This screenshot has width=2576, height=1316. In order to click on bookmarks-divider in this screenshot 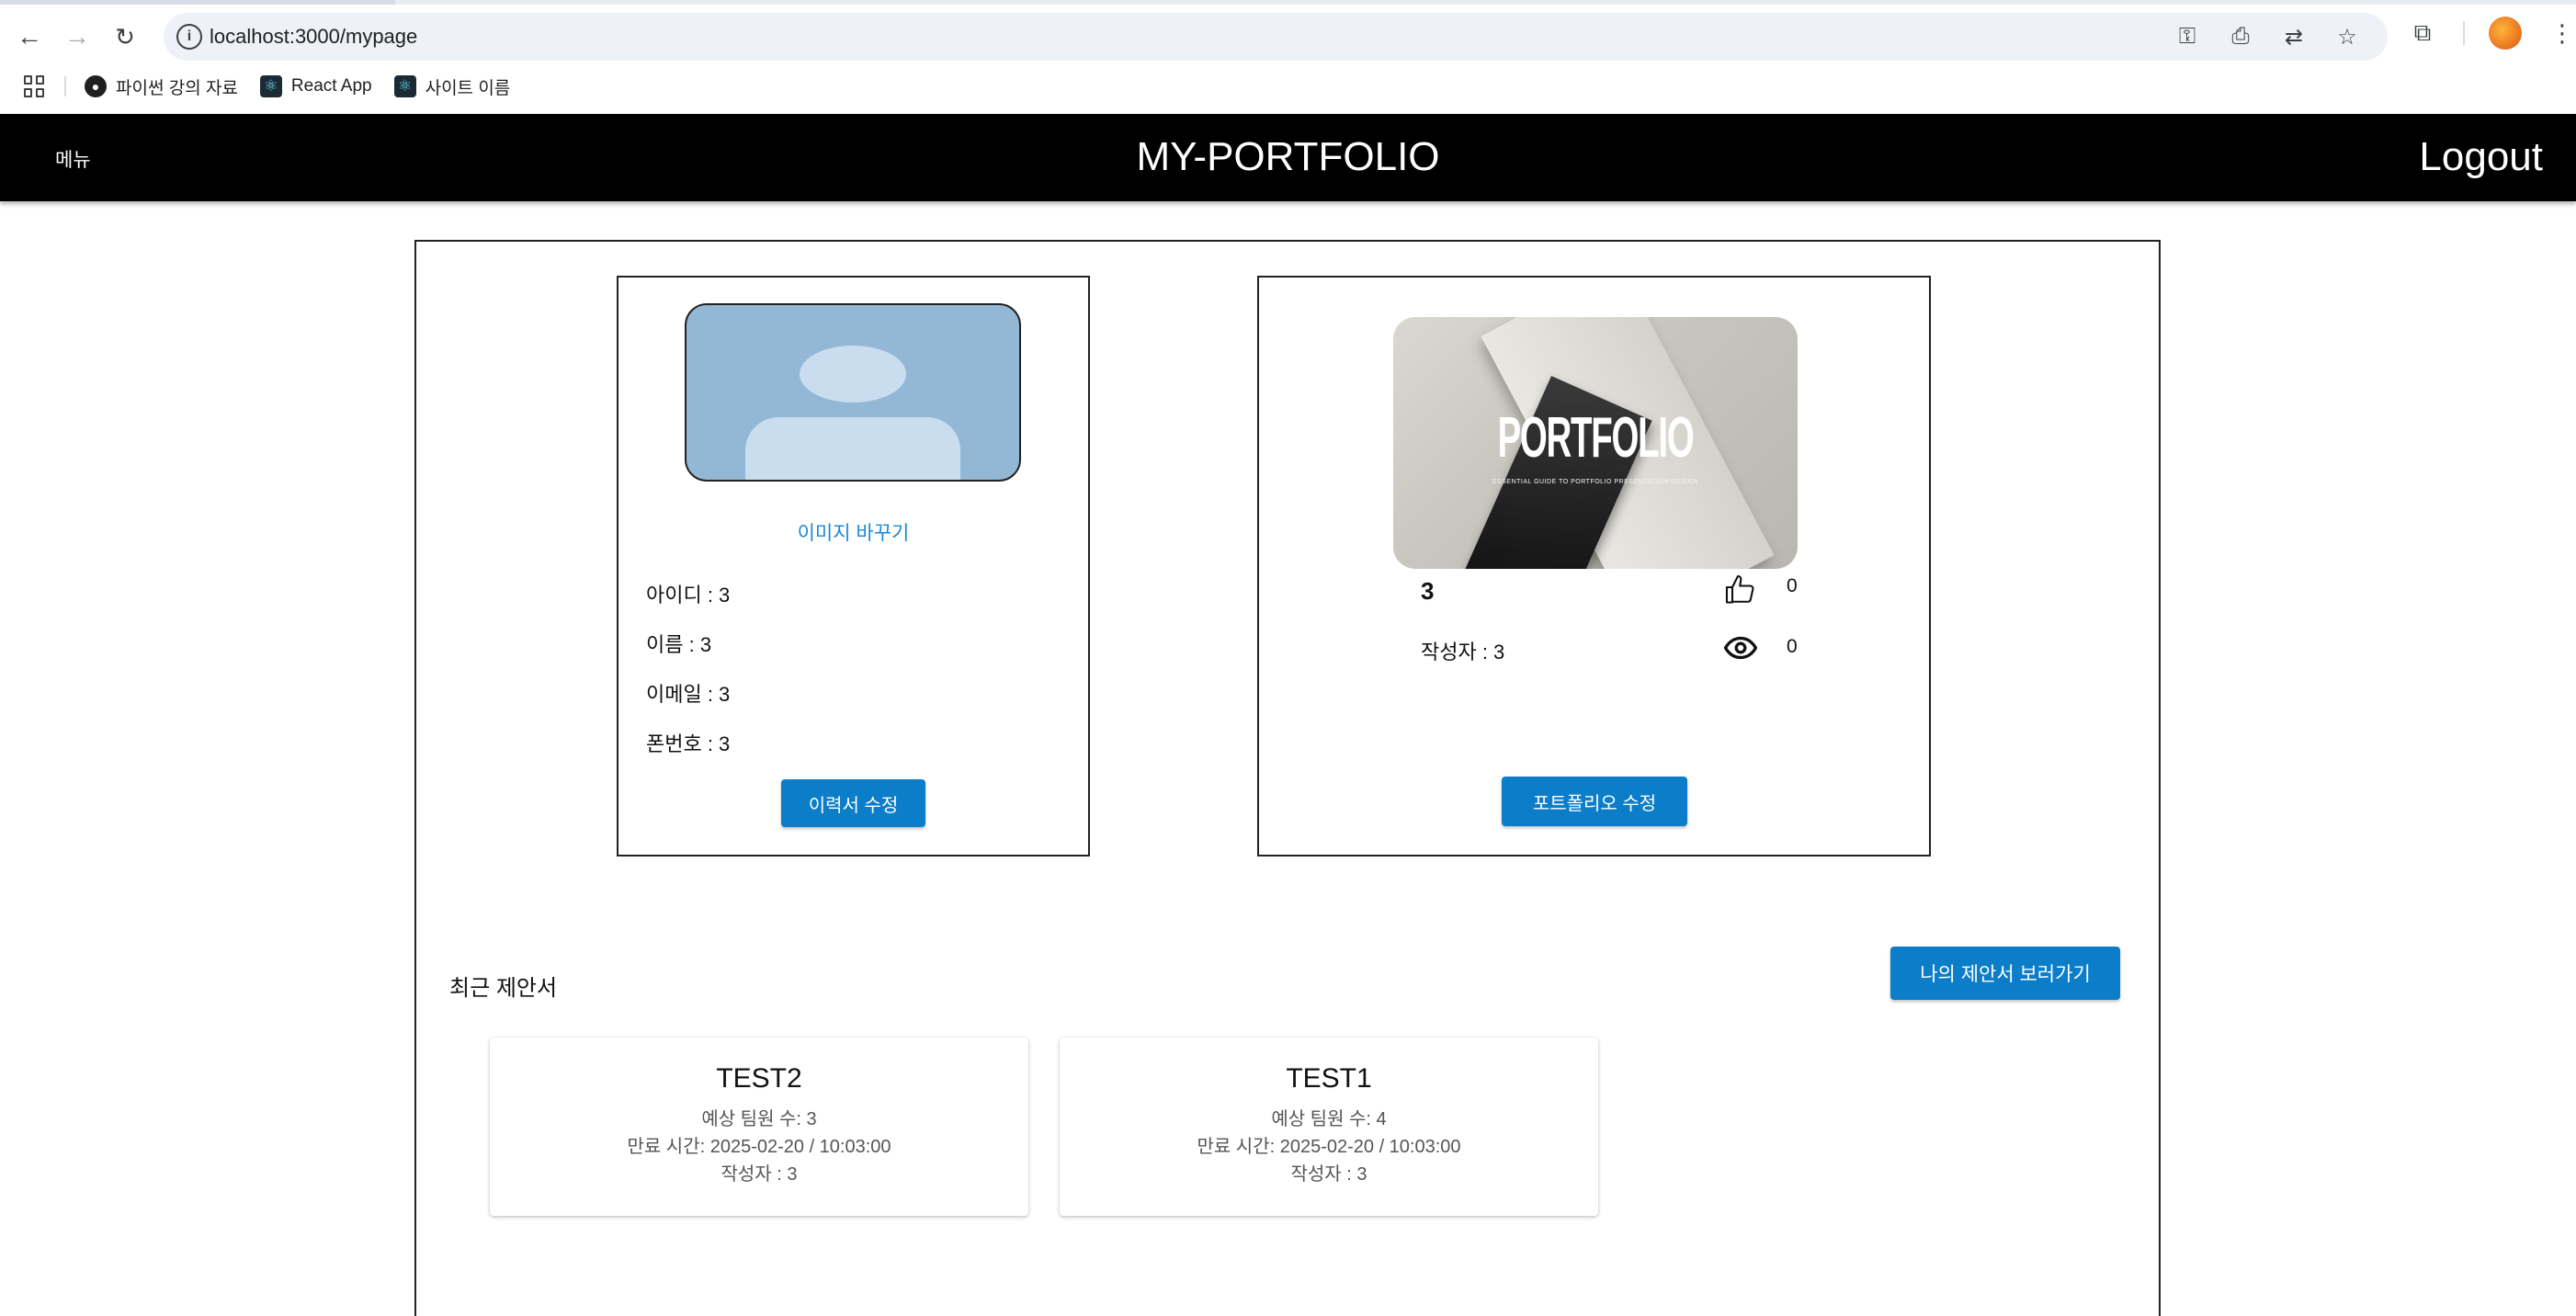, I will do `click(65, 86)`.